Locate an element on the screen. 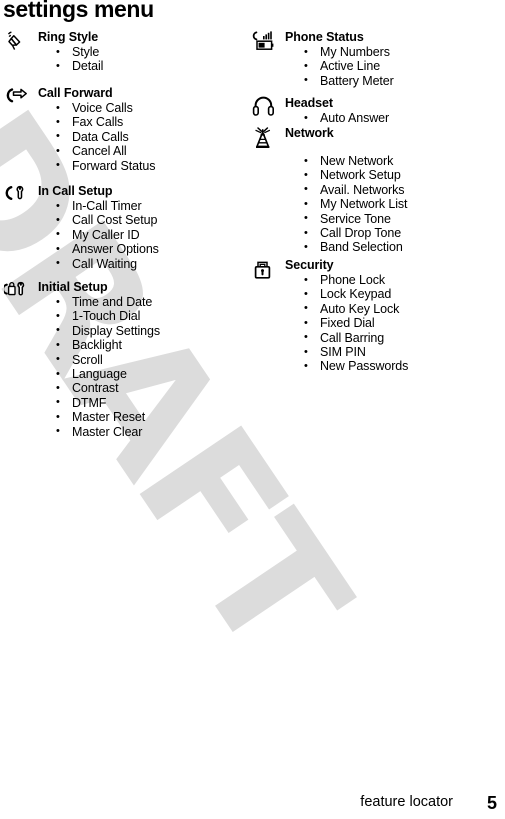  list-item: My Caller ID is located at coordinates (79, 234).